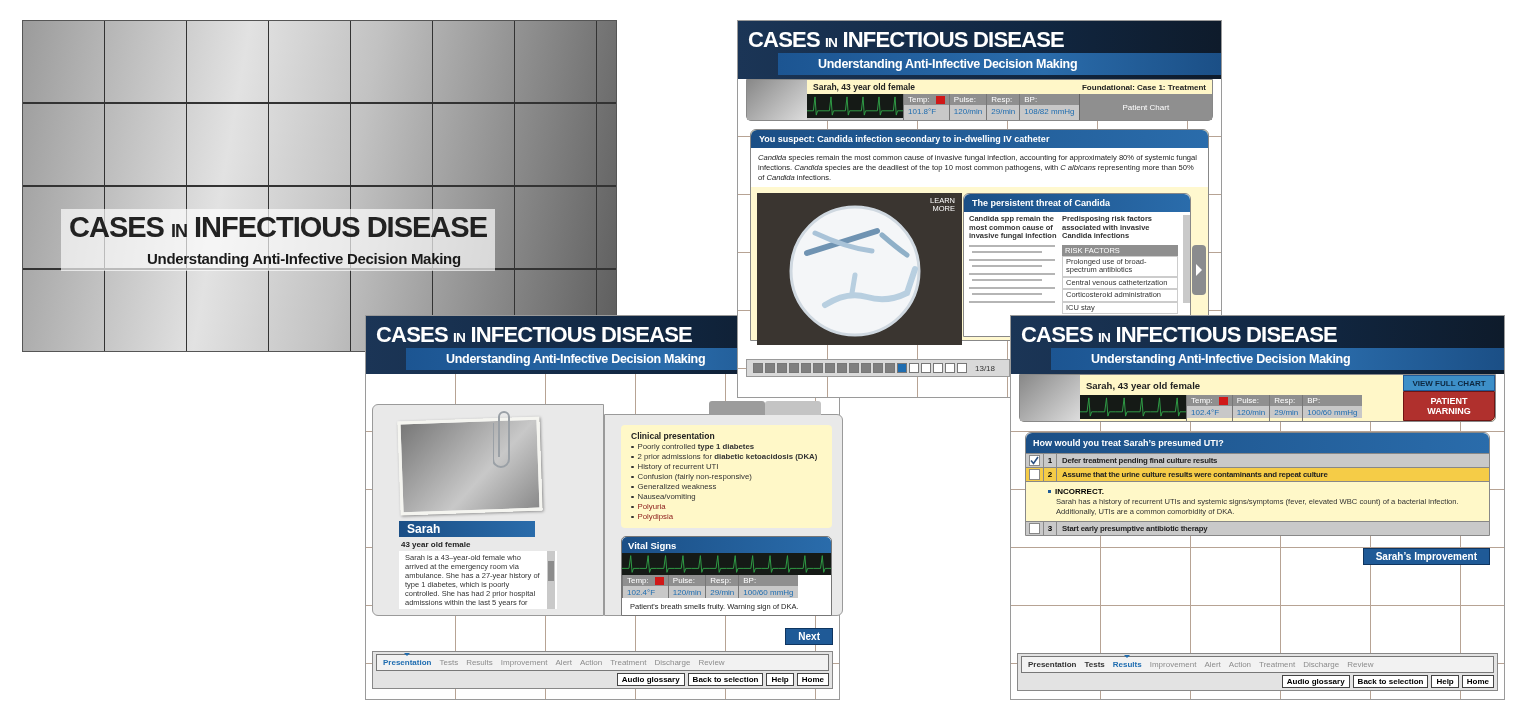  I want to click on question-text: How would you treat Sarah’s presumed UTI?, so click(1128, 443).